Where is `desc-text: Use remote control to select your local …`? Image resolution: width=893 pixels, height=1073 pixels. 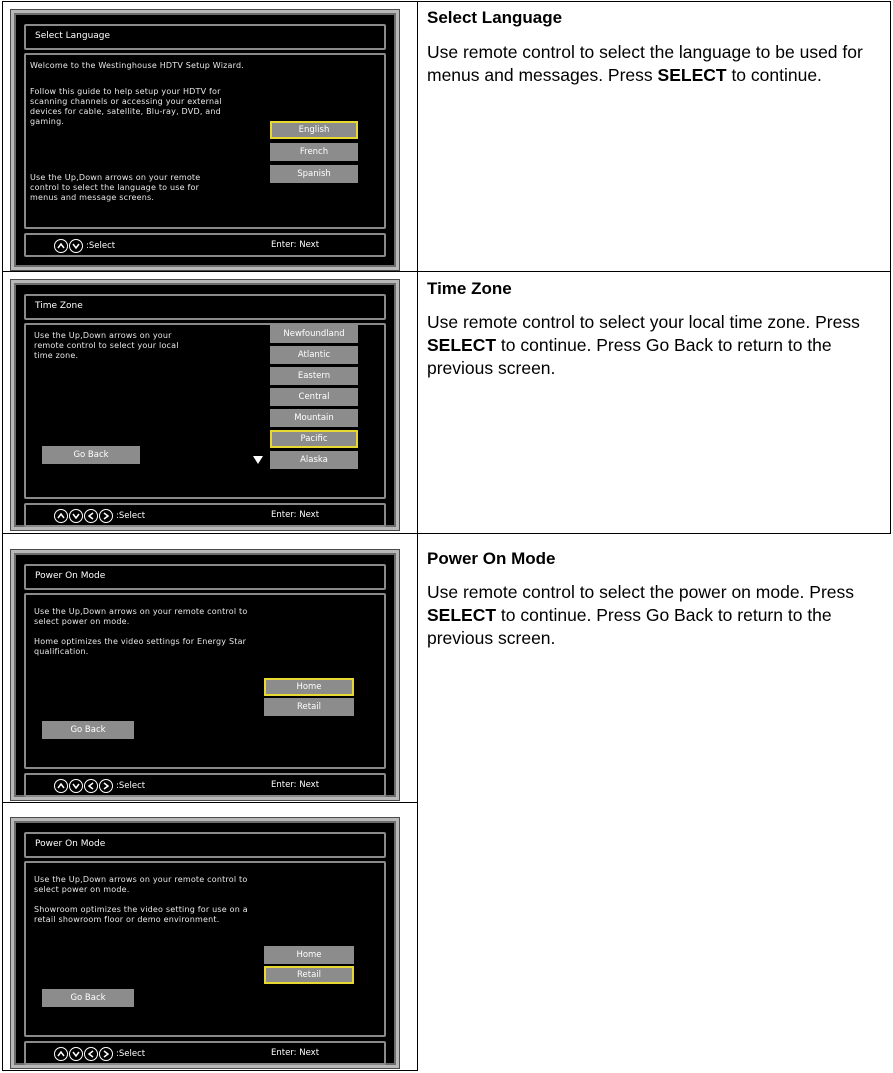
desc-text: Use remote control to select your local … is located at coordinates (643, 322).